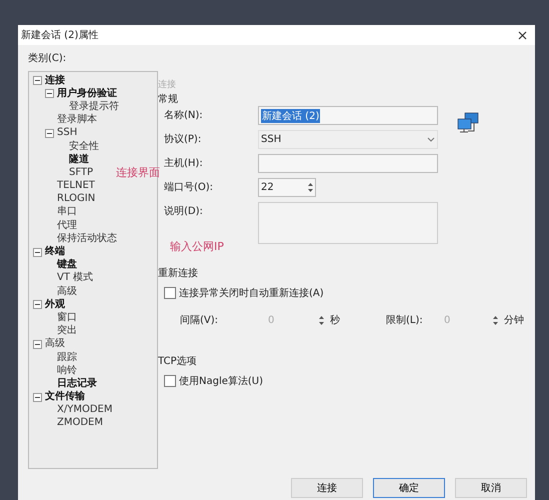 The width and height of the screenshot is (549, 500). I want to click on tree-item: 登录脚本, so click(77, 120).